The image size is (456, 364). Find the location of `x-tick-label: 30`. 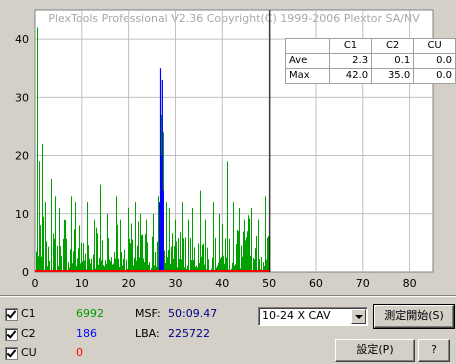

x-tick-label: 30 is located at coordinates (175, 283).